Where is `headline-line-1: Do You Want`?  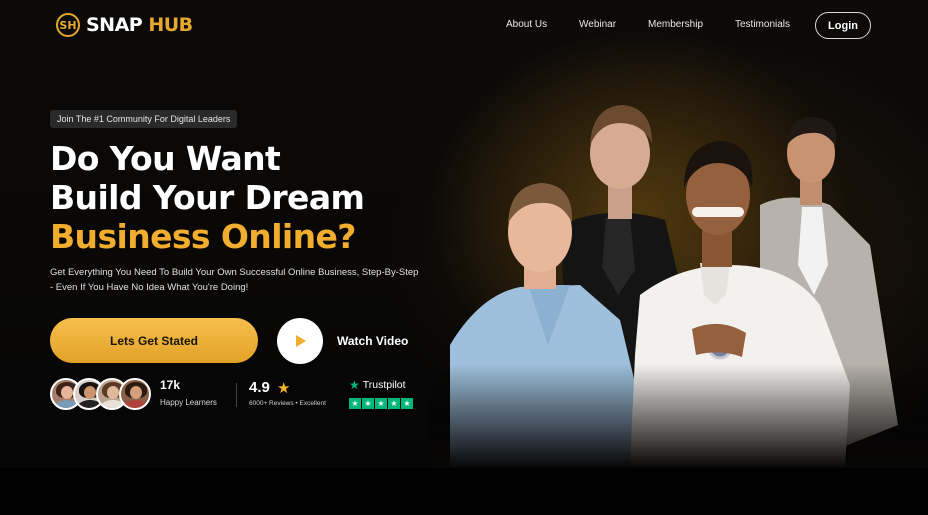 headline-line-1: Do You Want is located at coordinates (165, 158).